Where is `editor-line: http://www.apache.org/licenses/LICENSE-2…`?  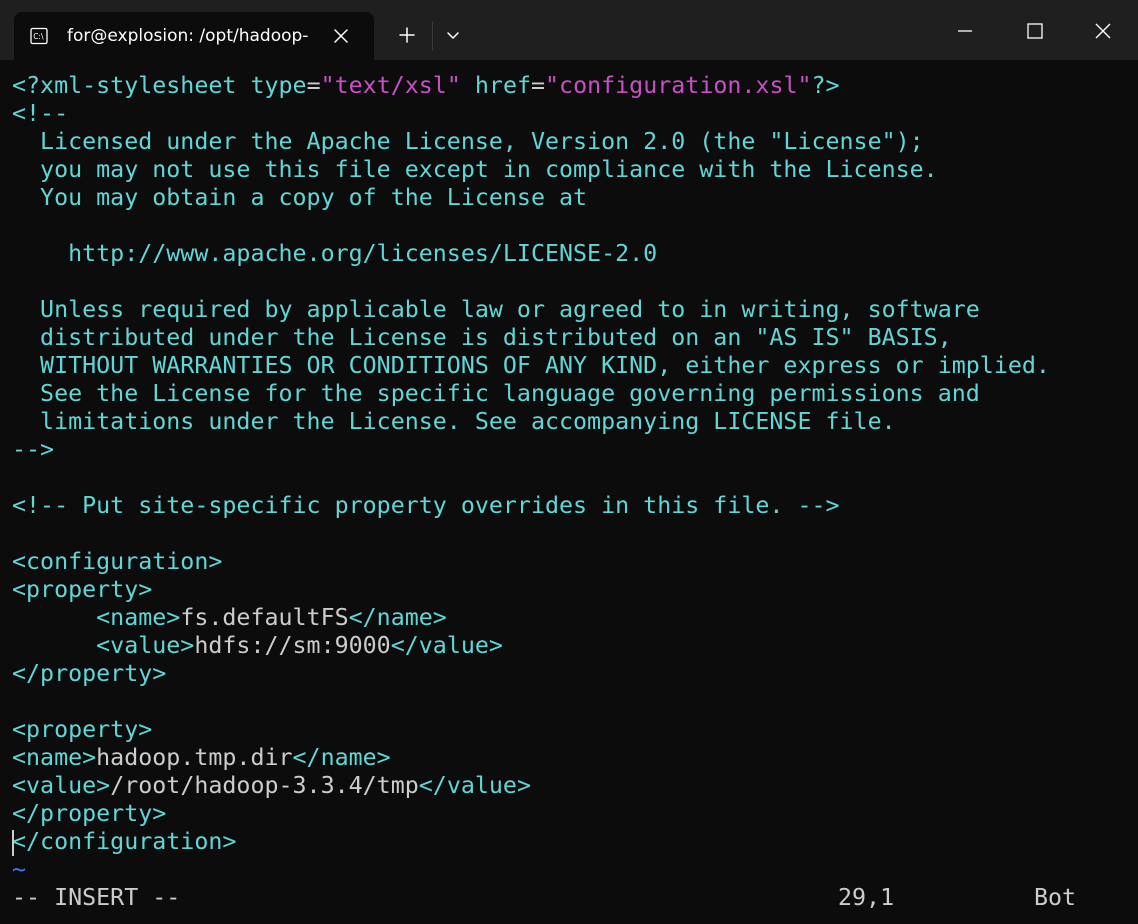 editor-line: http://www.apache.org/licenses/LICENSE-2… is located at coordinates (334, 254).